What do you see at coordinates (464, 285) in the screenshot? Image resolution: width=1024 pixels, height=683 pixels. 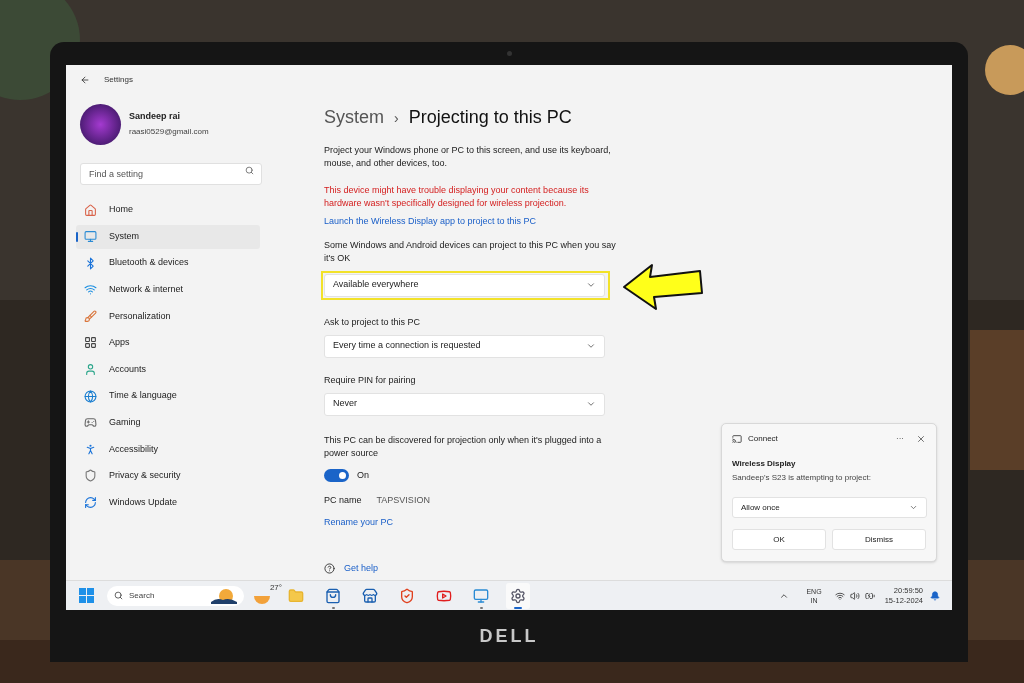 I see `dropdown: Available everywhere` at bounding box center [464, 285].